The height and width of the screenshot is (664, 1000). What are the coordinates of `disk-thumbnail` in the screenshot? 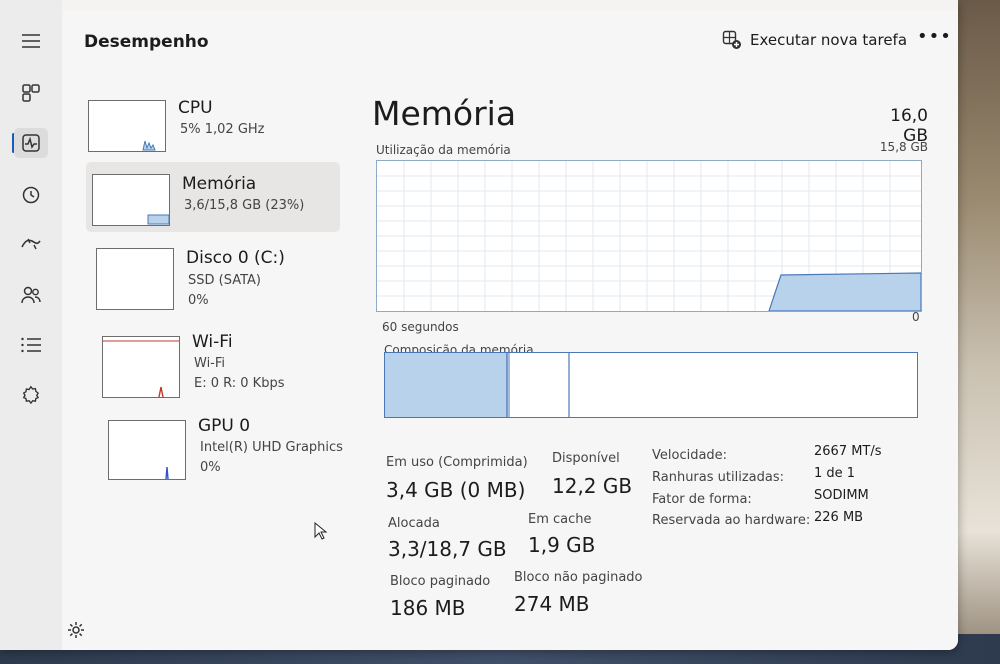 It's located at (135, 279).